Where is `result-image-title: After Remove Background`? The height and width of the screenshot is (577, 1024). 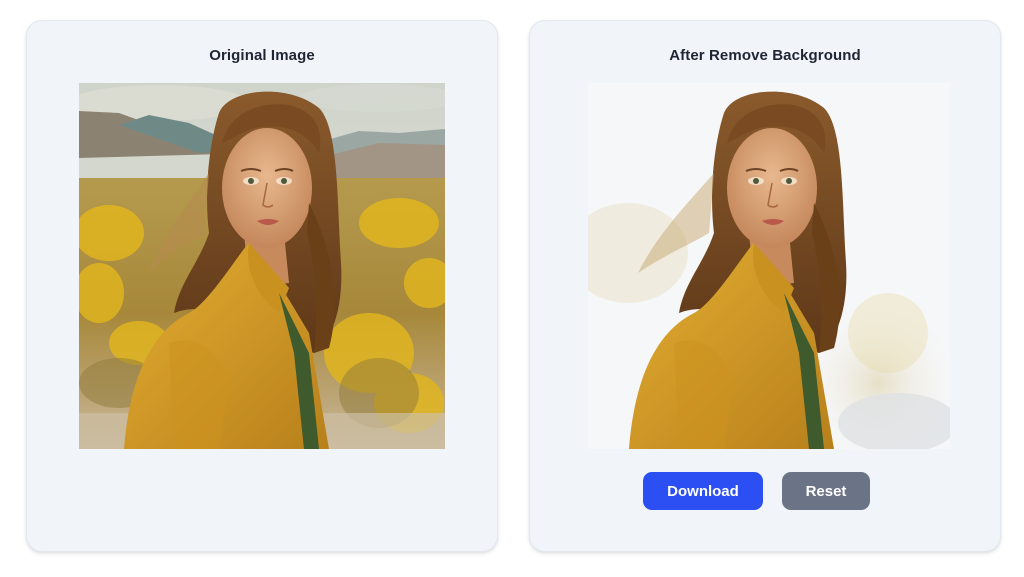 result-image-title: After Remove Background is located at coordinates (765, 55).